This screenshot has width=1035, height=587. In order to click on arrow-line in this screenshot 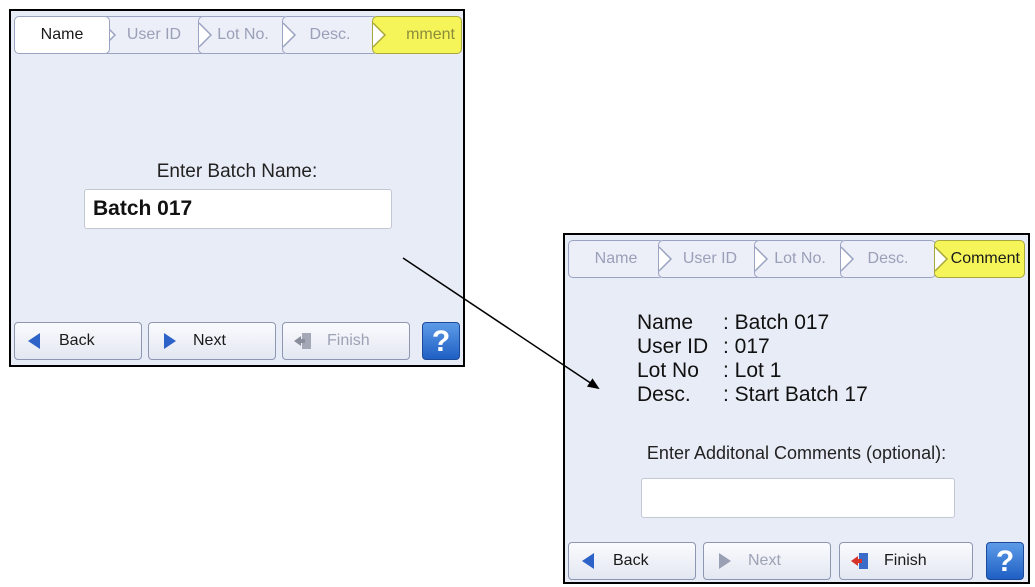, I will do `click(501, 323)`.